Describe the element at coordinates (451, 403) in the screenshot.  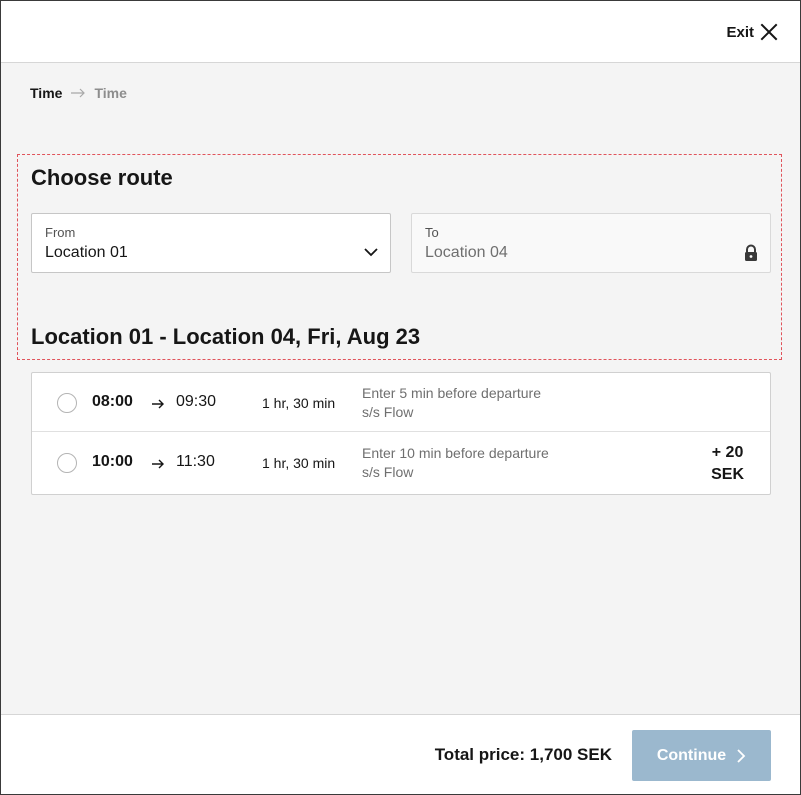
I see `boarding-note: Enter 5 min before departure s/s Flow` at that location.